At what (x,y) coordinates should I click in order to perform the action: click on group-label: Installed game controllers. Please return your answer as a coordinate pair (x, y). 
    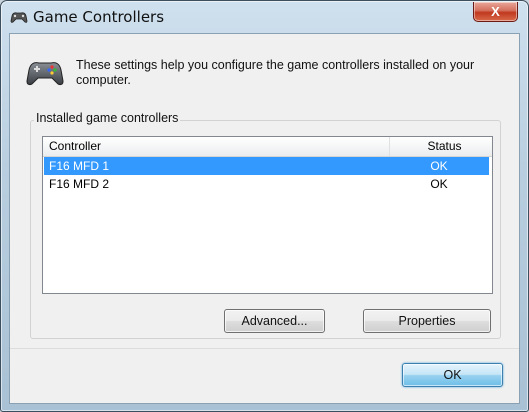
    Looking at the image, I should click on (107, 118).